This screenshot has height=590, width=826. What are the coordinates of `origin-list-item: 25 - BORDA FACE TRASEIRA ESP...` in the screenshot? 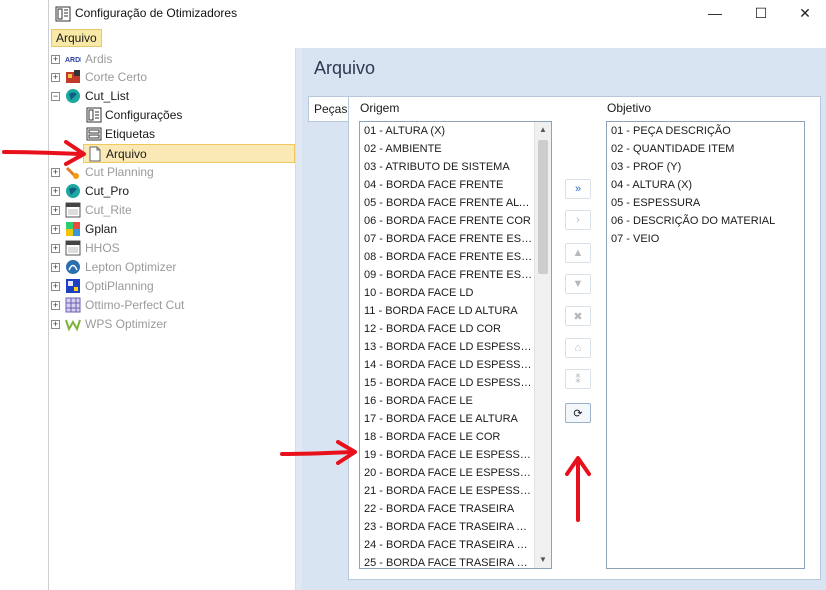 It's located at (447, 561).